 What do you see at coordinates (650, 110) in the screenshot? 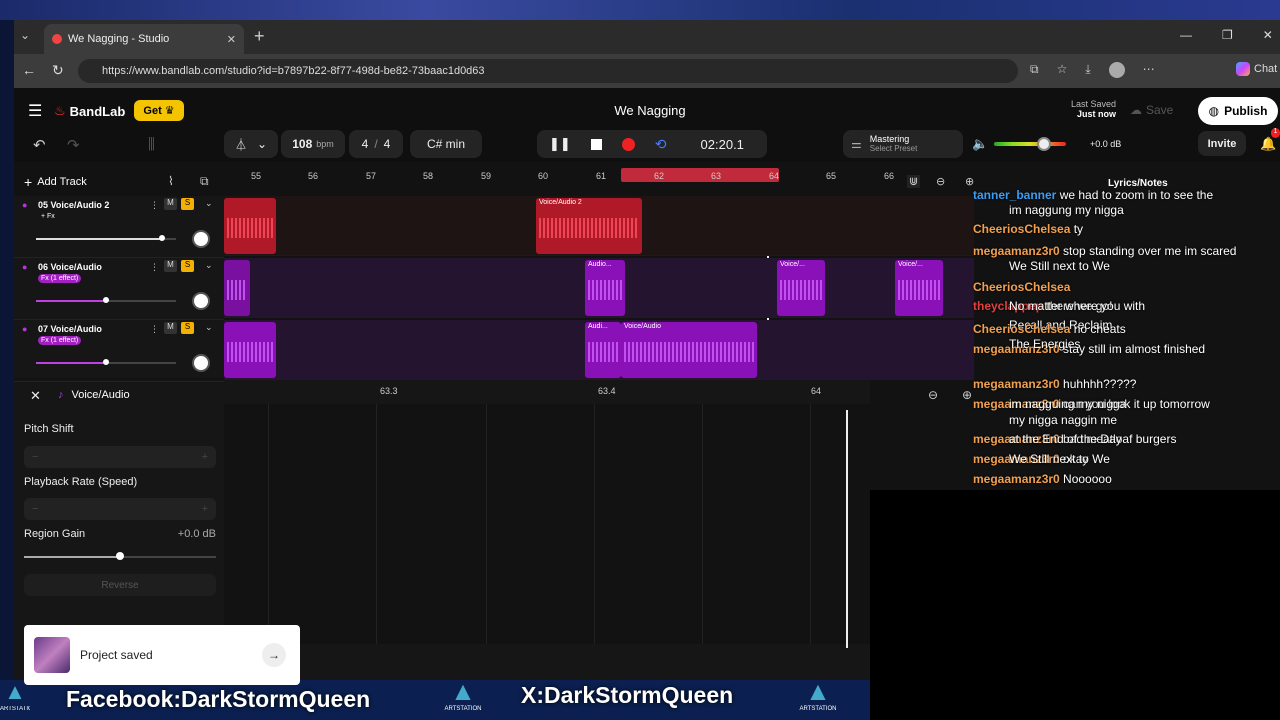
I see `project-title: We Nagging` at bounding box center [650, 110].